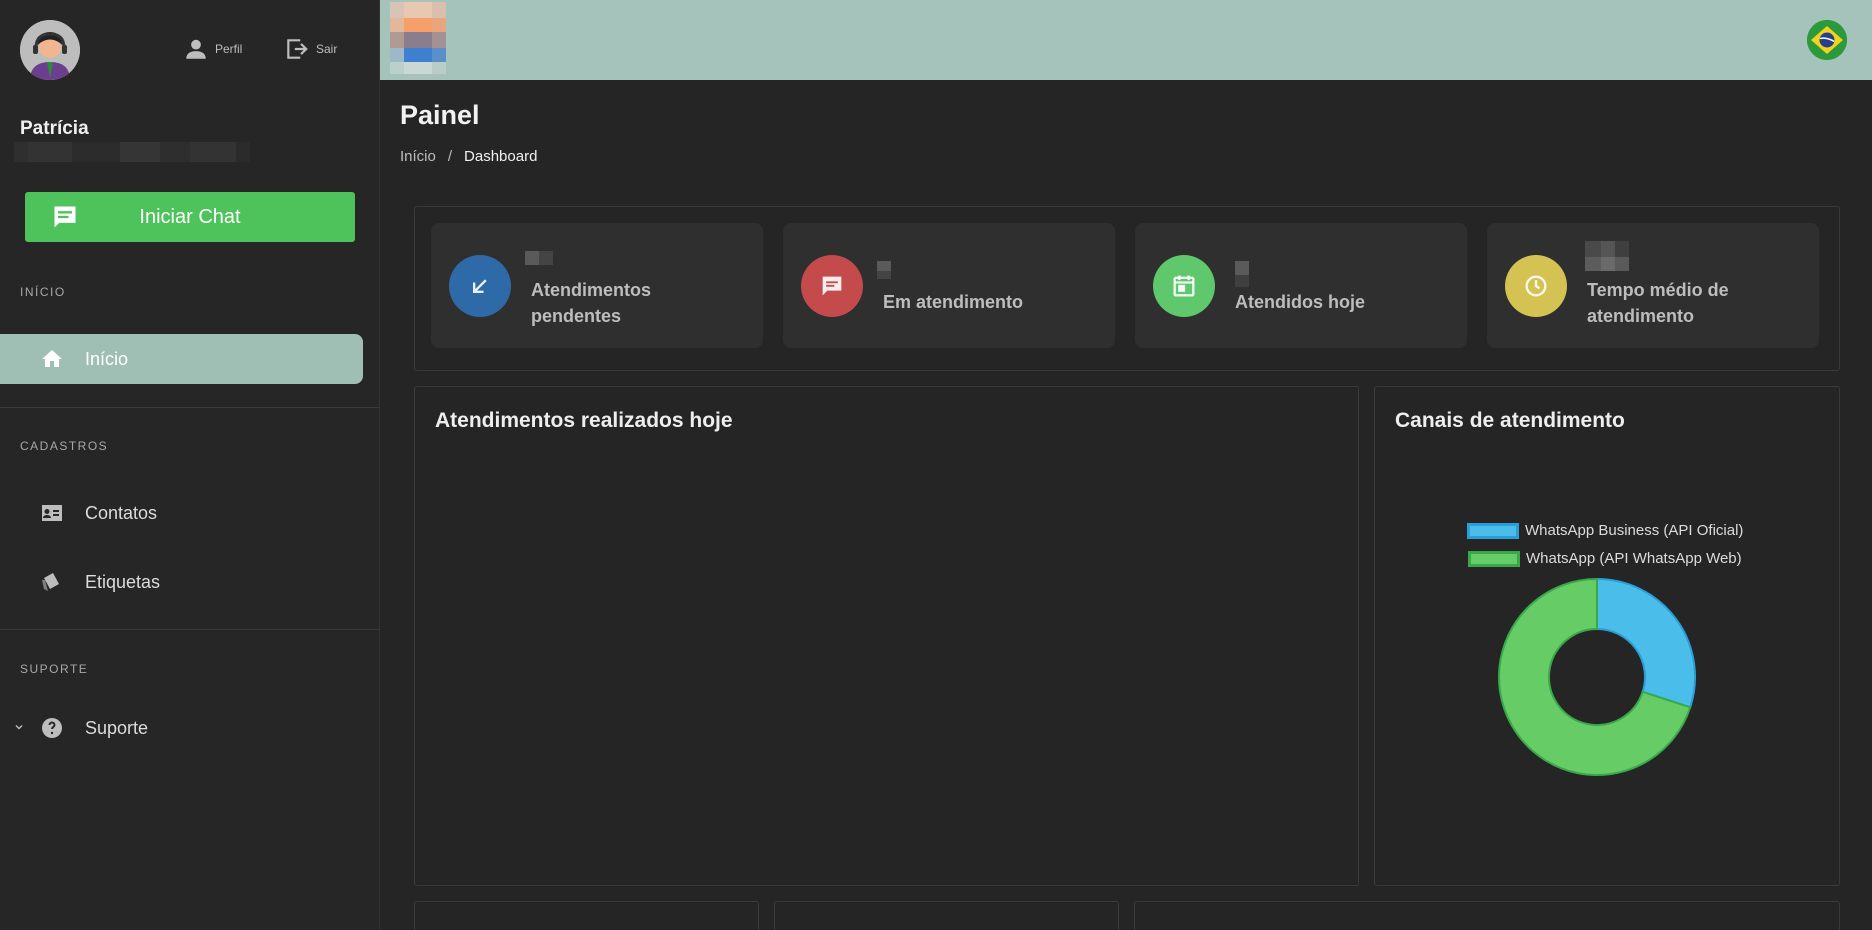  What do you see at coordinates (64, 446) in the screenshot?
I see `section-cadastros: CADASTROS` at bounding box center [64, 446].